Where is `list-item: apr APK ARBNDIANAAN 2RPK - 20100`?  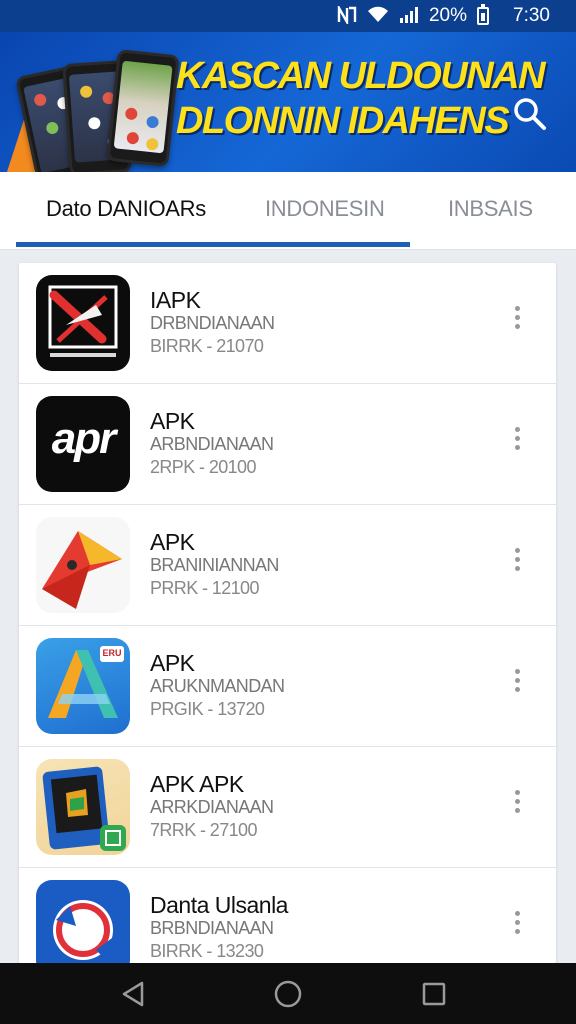
list-item: apr APK ARBNDIANAAN 2RPK - 20100 is located at coordinates (287, 444).